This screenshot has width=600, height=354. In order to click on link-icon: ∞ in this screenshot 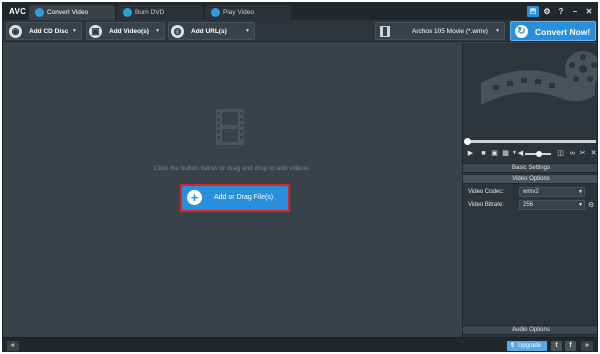, I will do `click(572, 153)`.